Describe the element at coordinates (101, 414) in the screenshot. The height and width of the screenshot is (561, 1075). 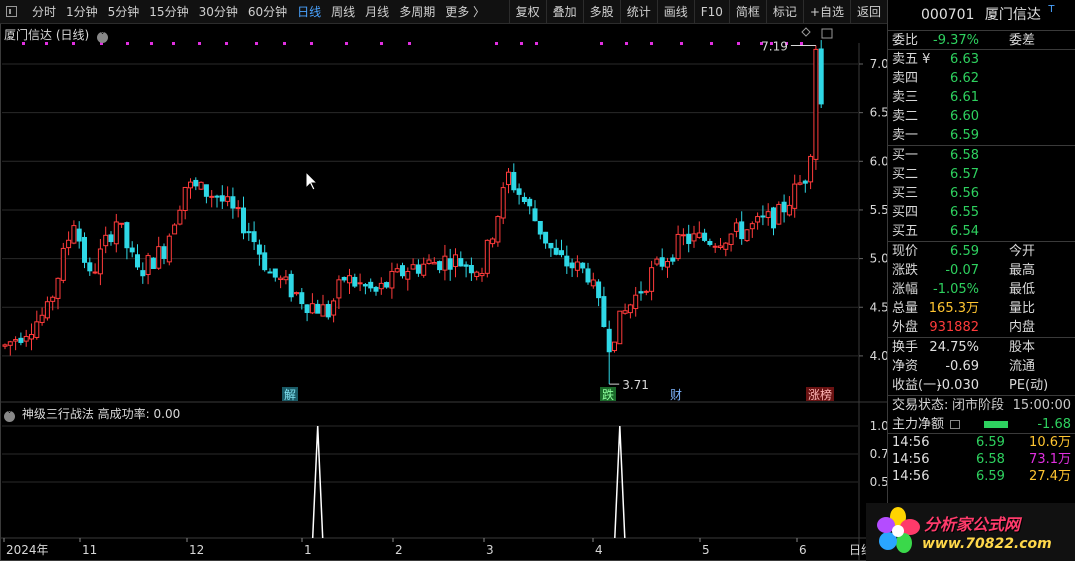
I see `indicator-title-text: 神级三行战法 高成功率: 0.00` at that location.